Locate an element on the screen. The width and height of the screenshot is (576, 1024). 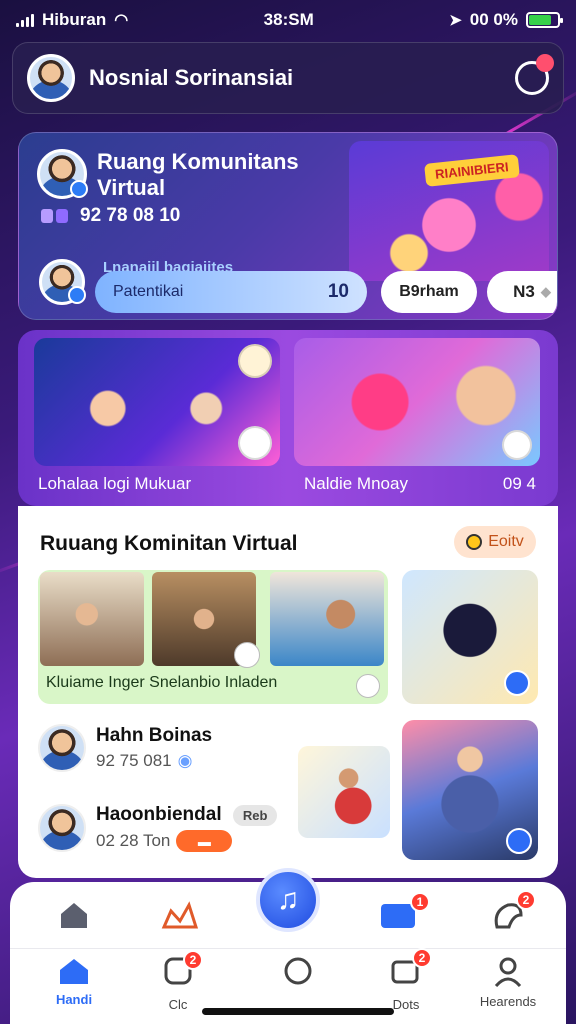
more-button: N3 ◆ is located at coordinates (522, 292).